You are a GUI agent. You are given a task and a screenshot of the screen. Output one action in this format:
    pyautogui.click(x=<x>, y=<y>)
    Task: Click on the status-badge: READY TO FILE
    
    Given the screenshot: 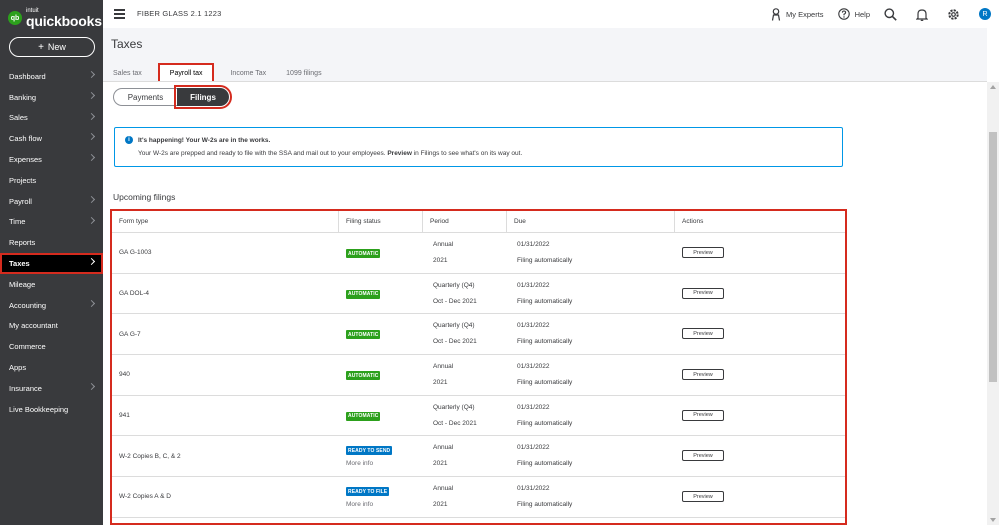 What is the action you would take?
    pyautogui.click(x=368, y=492)
    